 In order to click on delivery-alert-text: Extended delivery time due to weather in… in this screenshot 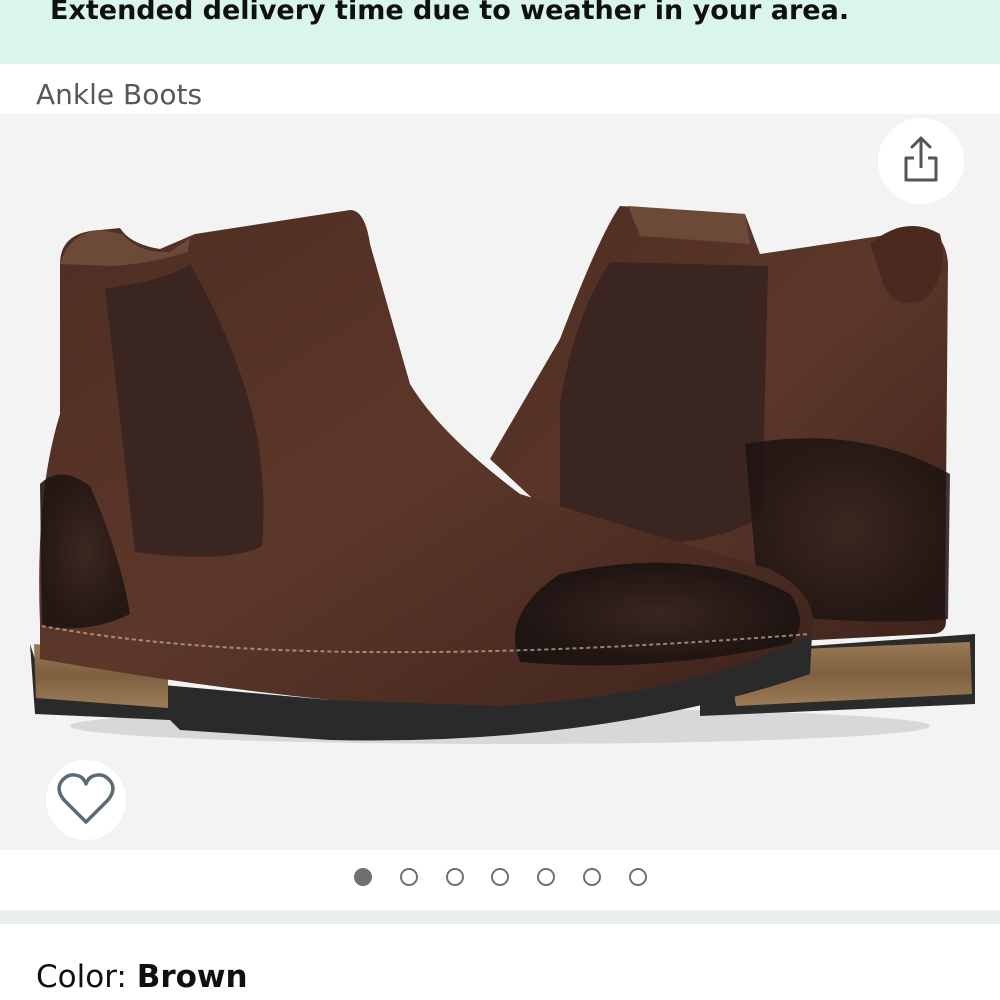, I will do `click(450, 13)`.